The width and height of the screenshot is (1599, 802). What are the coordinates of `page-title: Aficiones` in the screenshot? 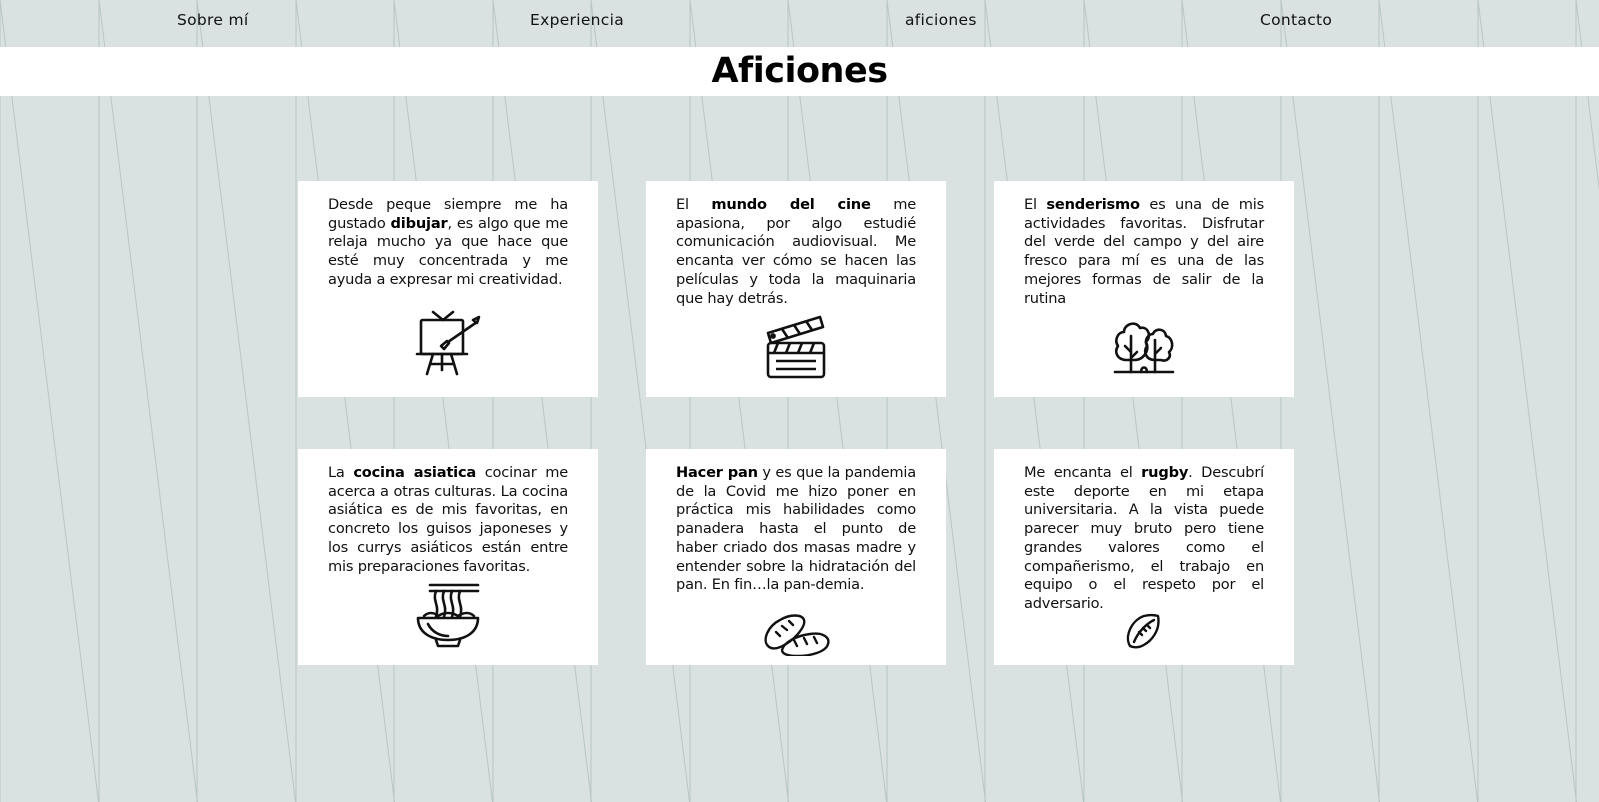 It's located at (799, 71).